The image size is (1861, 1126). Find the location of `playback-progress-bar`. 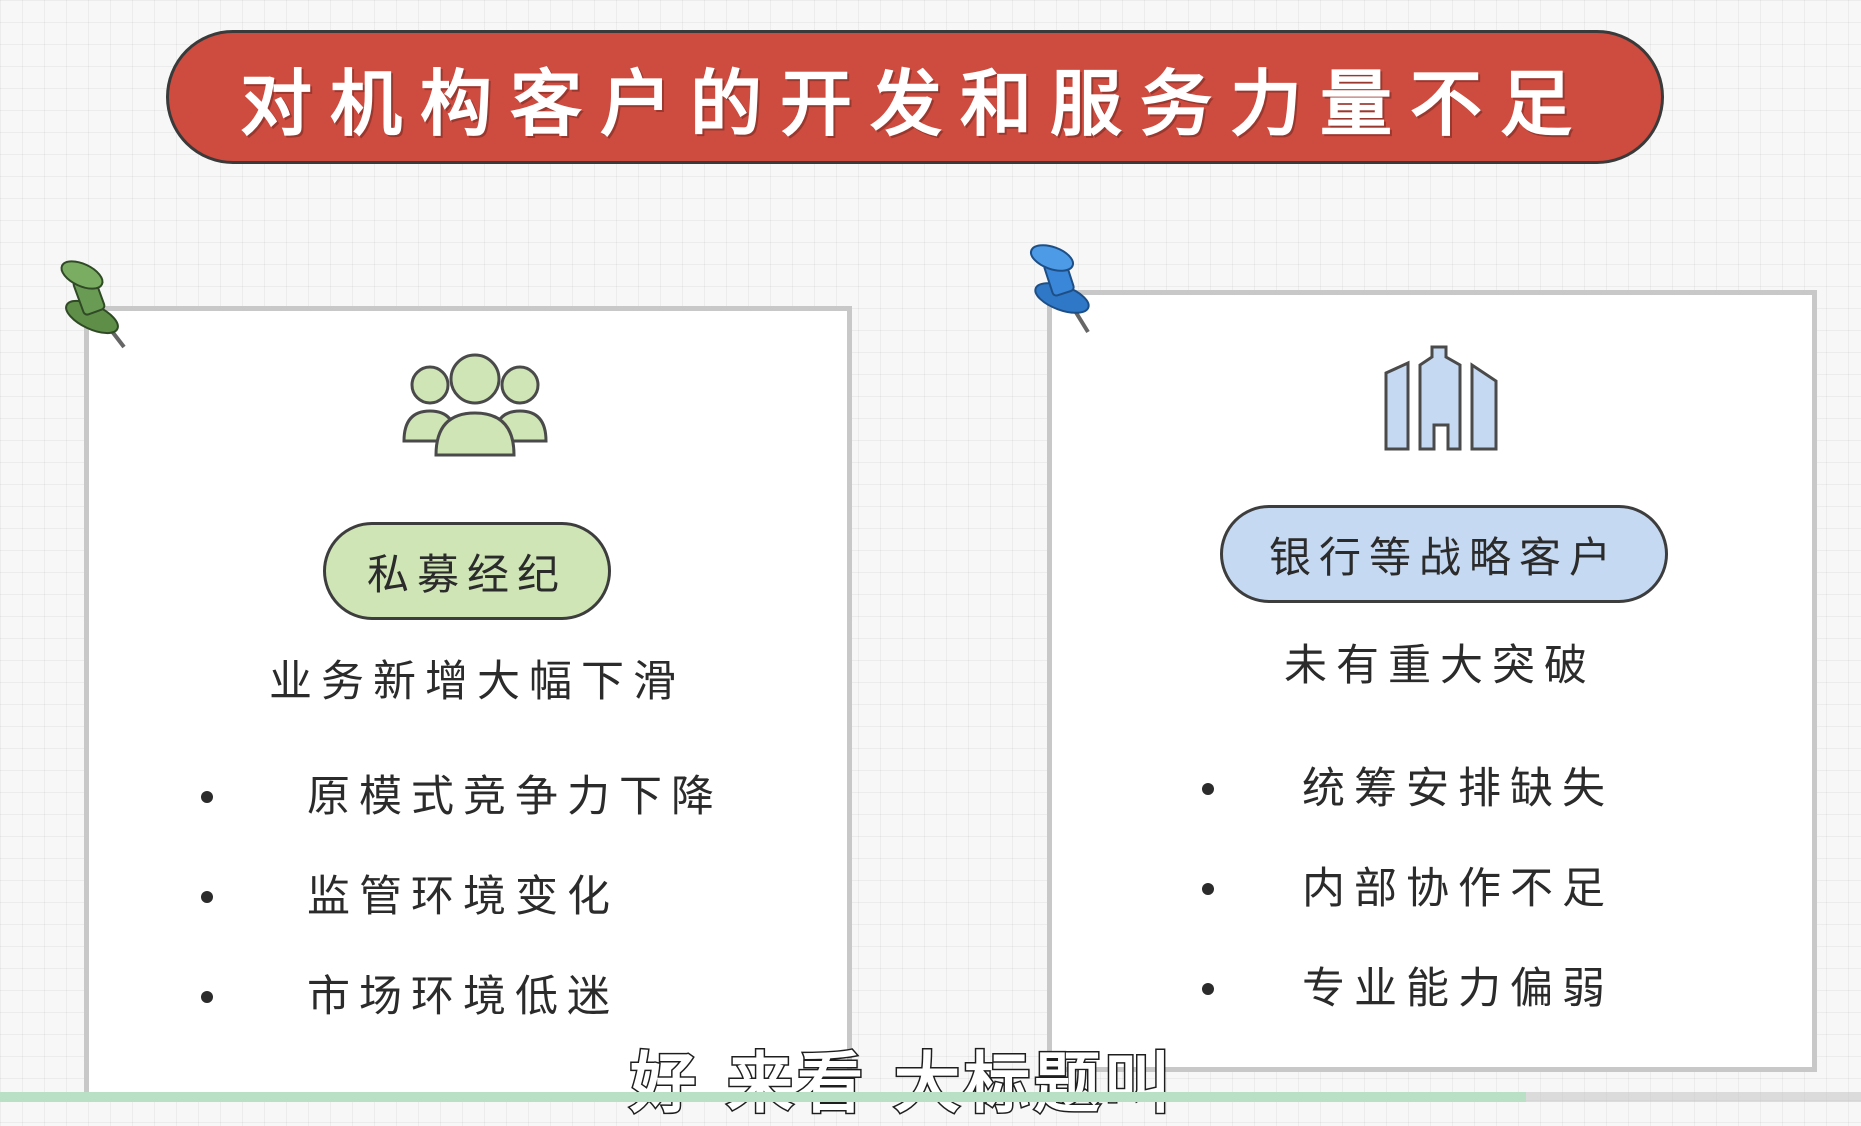

playback-progress-bar is located at coordinates (930, 1097).